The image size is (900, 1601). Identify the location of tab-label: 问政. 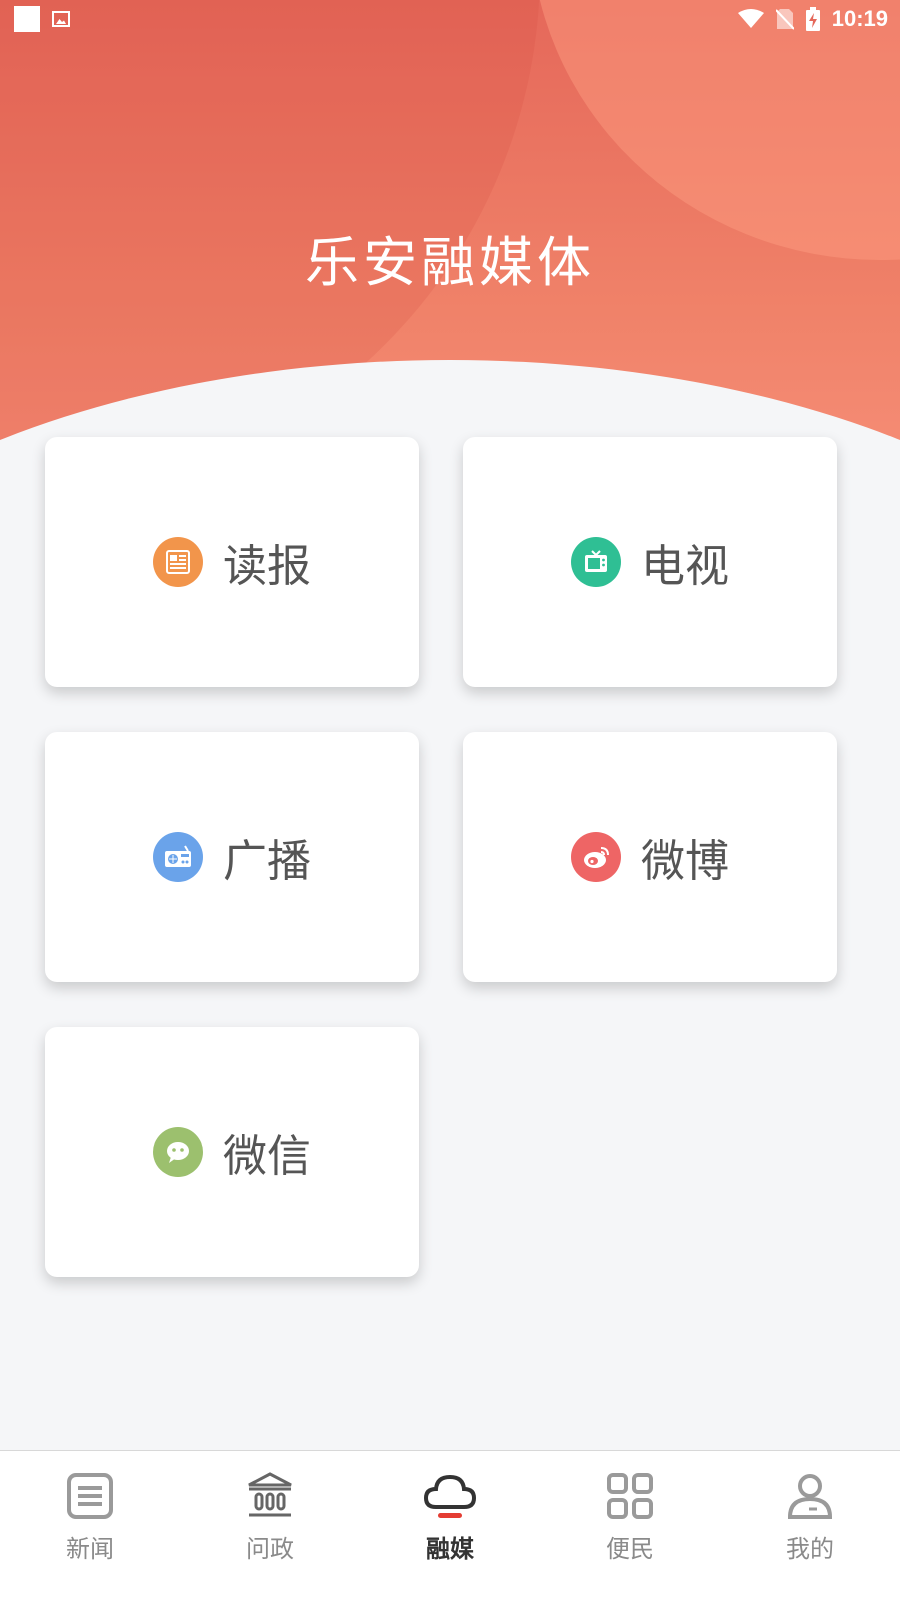
(270, 1549).